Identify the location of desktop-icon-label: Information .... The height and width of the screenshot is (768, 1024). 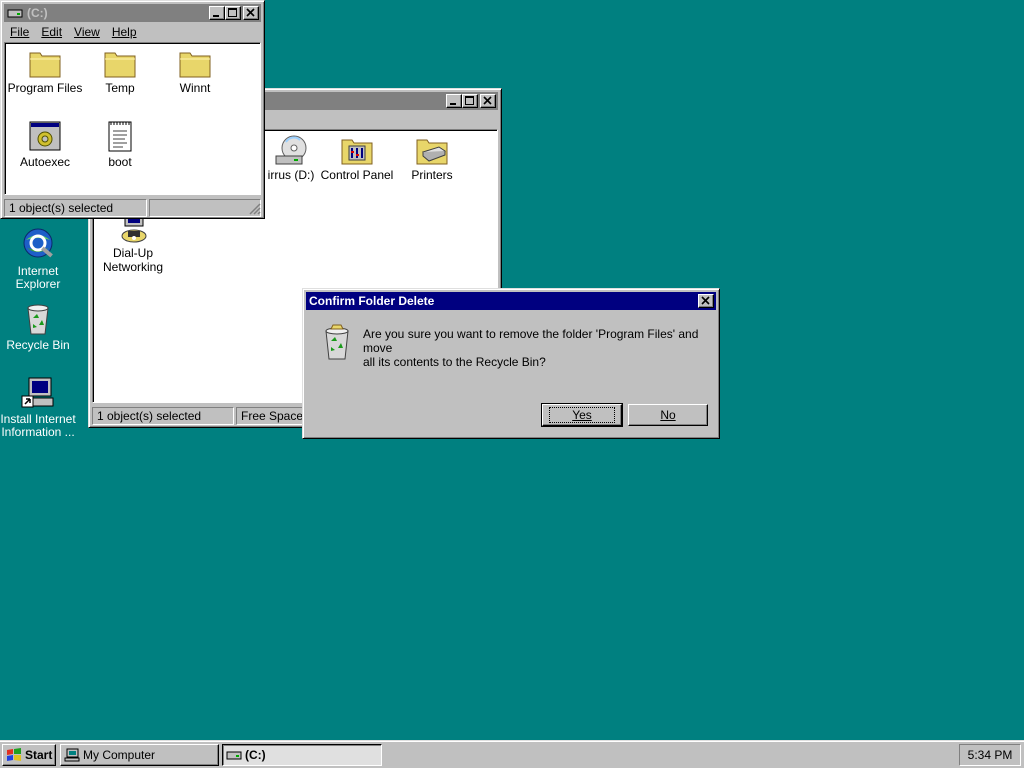
(38, 432).